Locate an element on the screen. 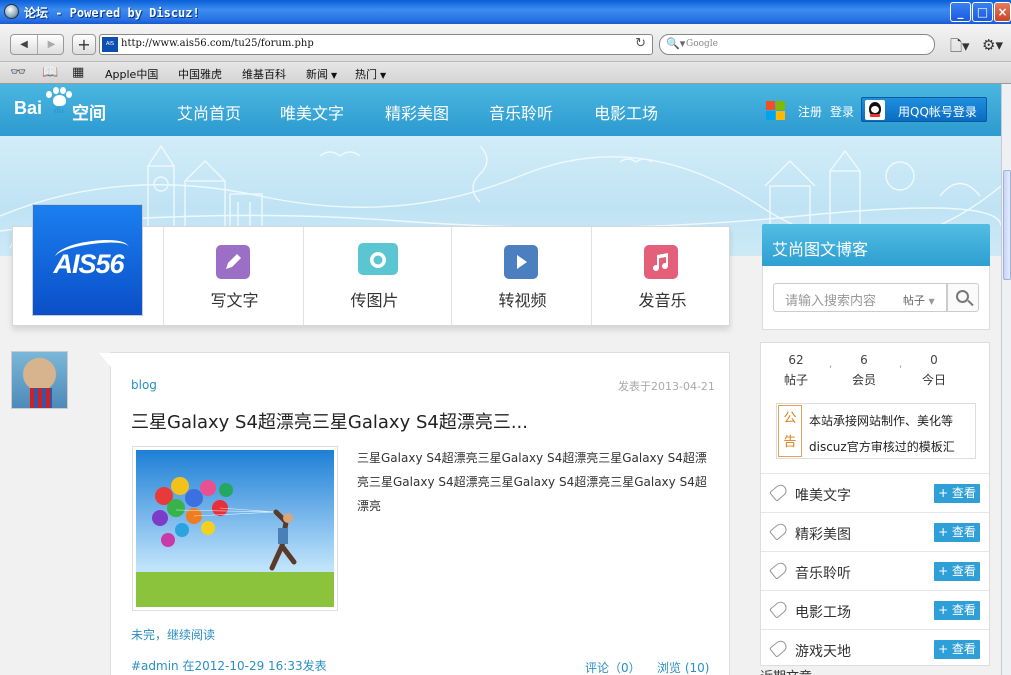 This screenshot has width=1011, height=675. search-placeholder: Google is located at coordinates (702, 44).